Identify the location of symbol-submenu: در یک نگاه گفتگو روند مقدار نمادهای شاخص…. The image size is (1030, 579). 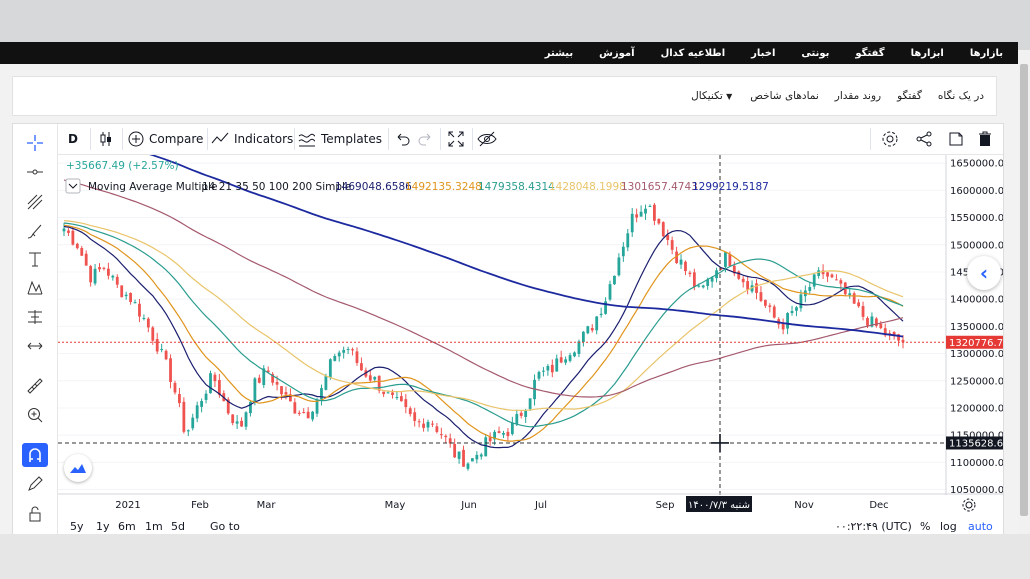
(504, 96).